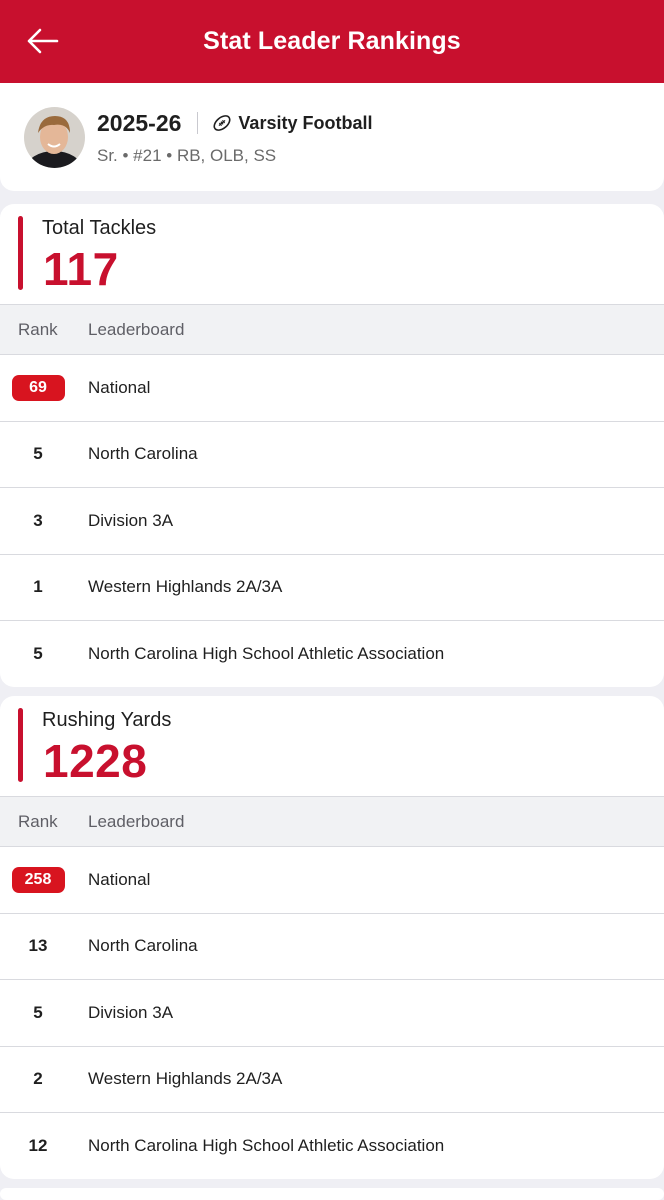 This screenshot has width=664, height=1200. I want to click on stat-label: Rushing Yards, so click(107, 720).